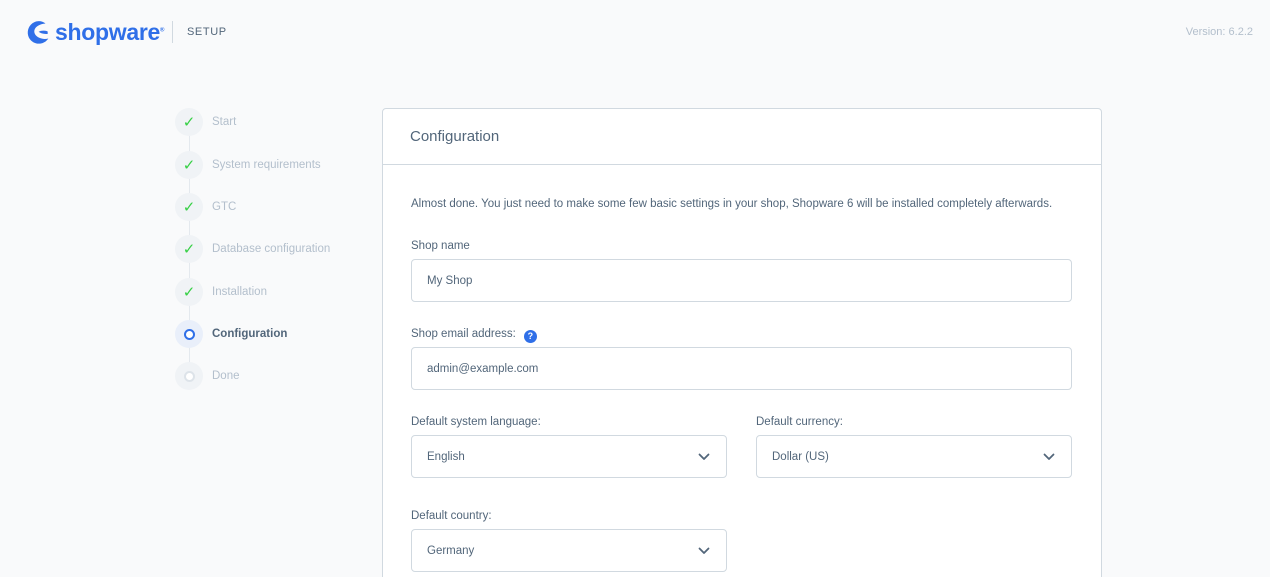 This screenshot has width=1270, height=577. What do you see at coordinates (224, 122) in the screenshot?
I see `step-label: Start` at bounding box center [224, 122].